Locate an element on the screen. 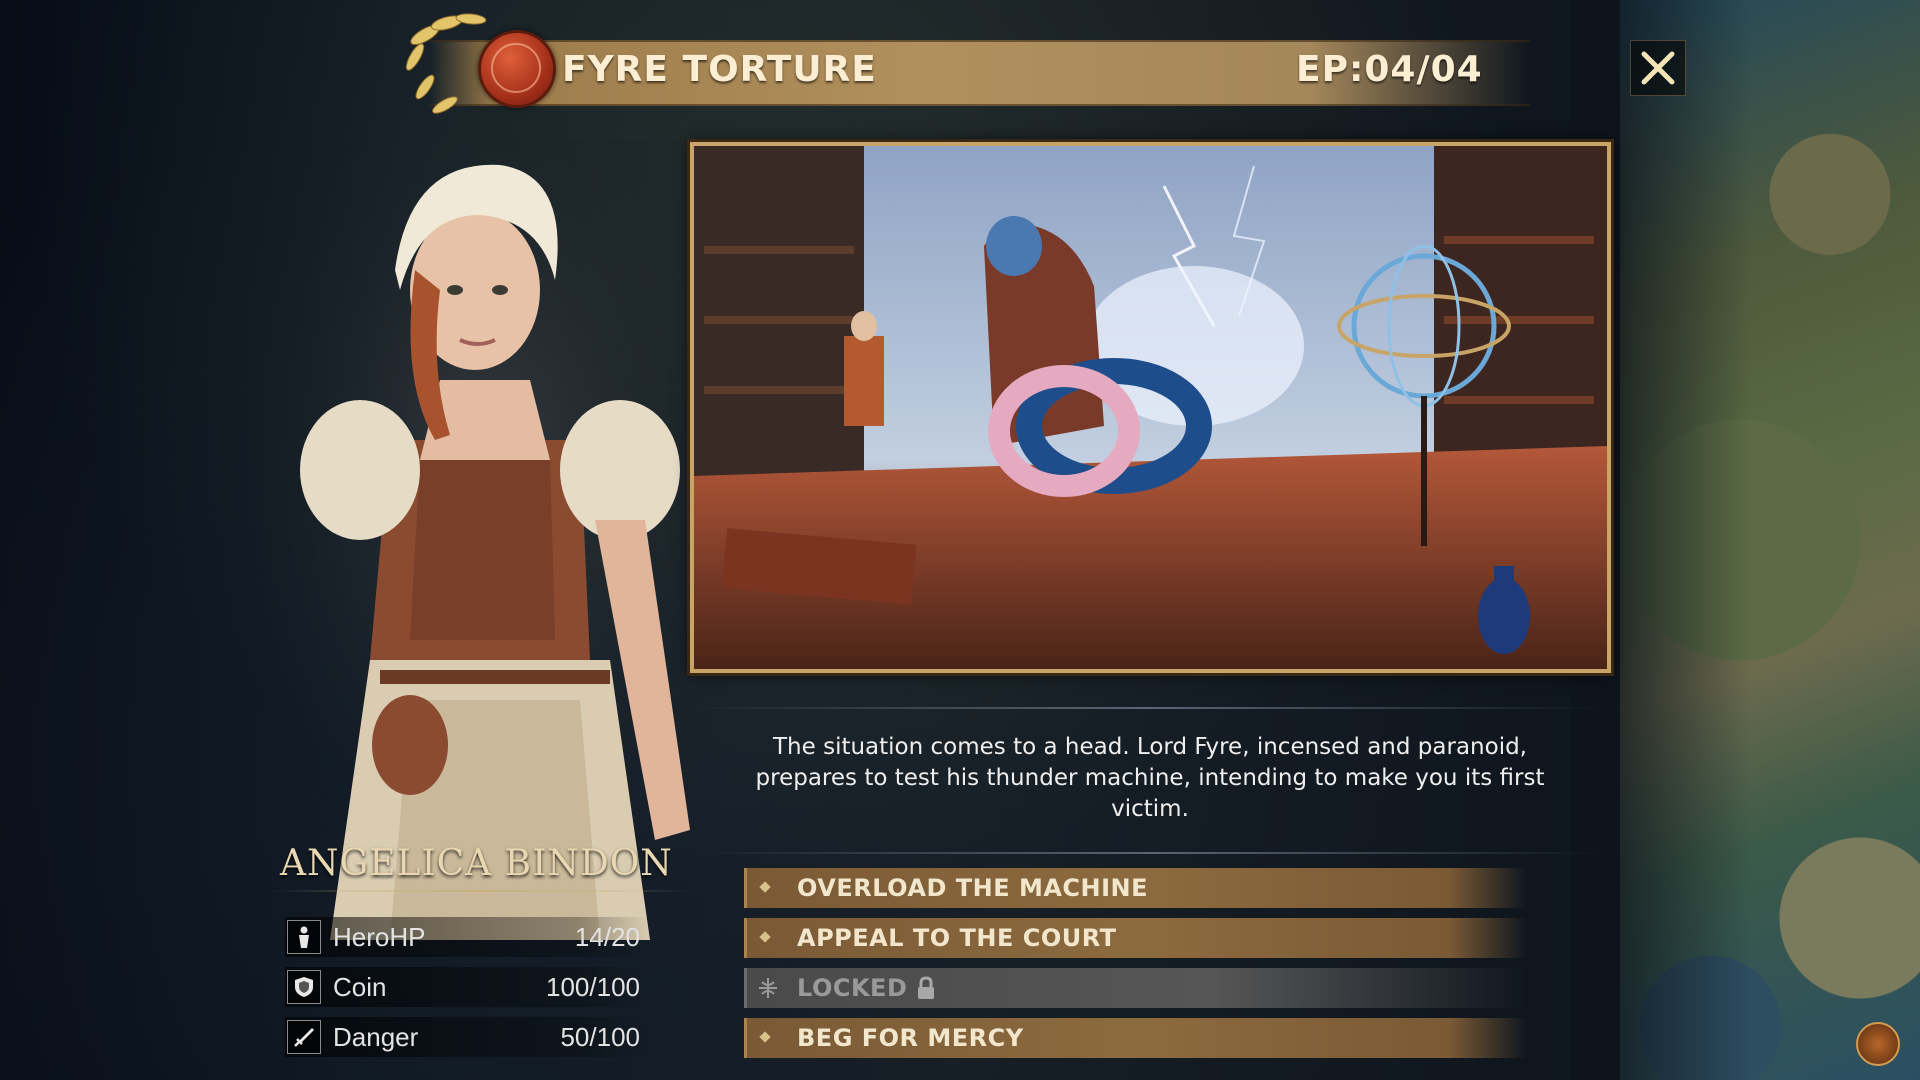 The height and width of the screenshot is (1080, 1920). choice-label: APPEAL TO THE COURT is located at coordinates (957, 938).